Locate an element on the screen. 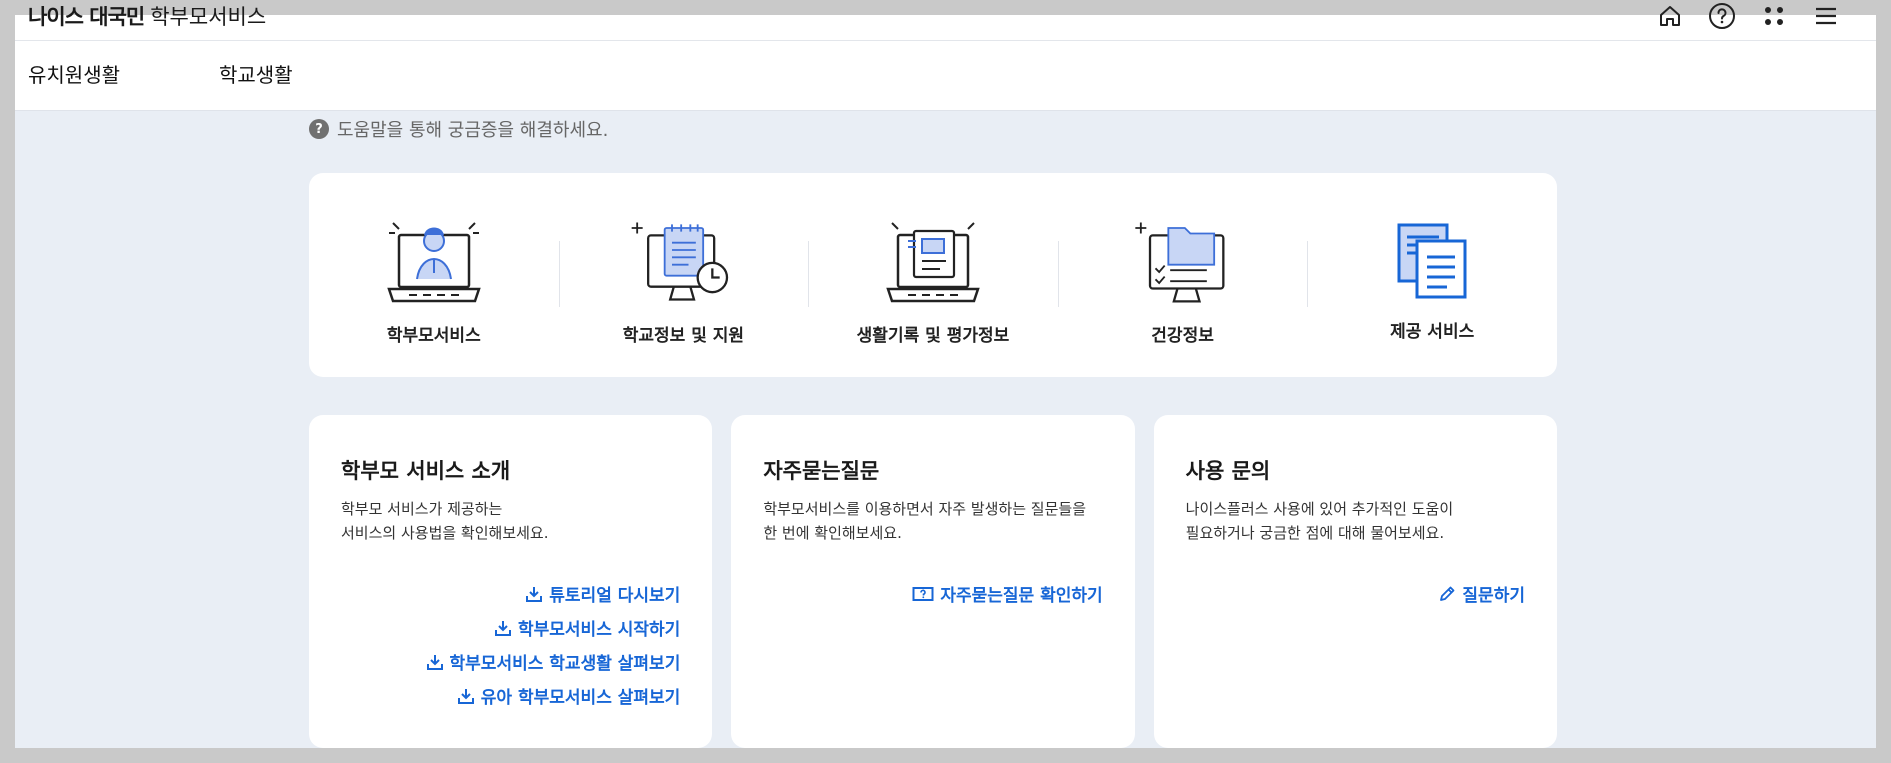 This screenshot has width=1891, height=763. link-label: 유아 학부모서비스 살펴보기 is located at coordinates (580, 698).